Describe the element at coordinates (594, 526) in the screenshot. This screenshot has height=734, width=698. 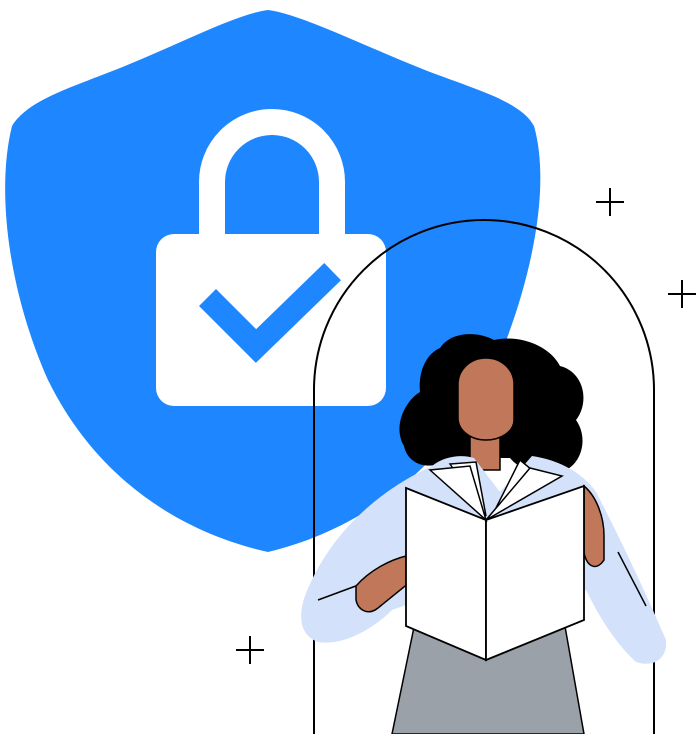
I see `right-hand` at that location.